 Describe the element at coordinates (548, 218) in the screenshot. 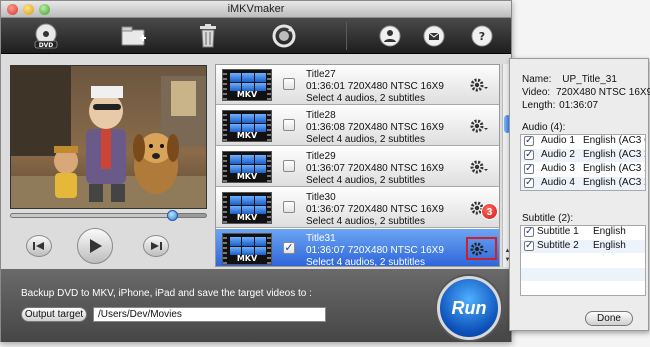

I see `subtitle-heading: Subtitle (2):` at that location.